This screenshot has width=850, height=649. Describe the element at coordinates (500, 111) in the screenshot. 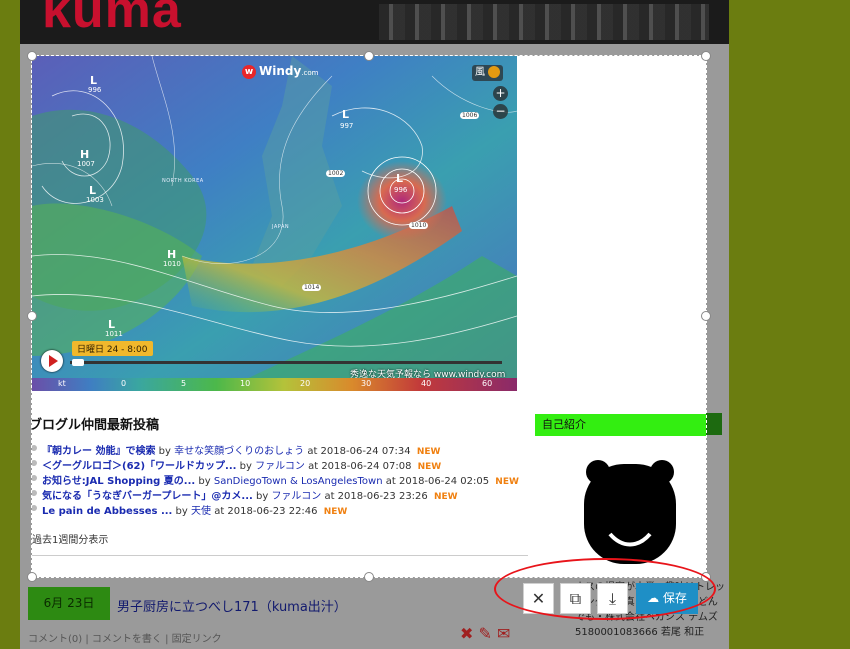

I see `zoom-out-button: −` at that location.